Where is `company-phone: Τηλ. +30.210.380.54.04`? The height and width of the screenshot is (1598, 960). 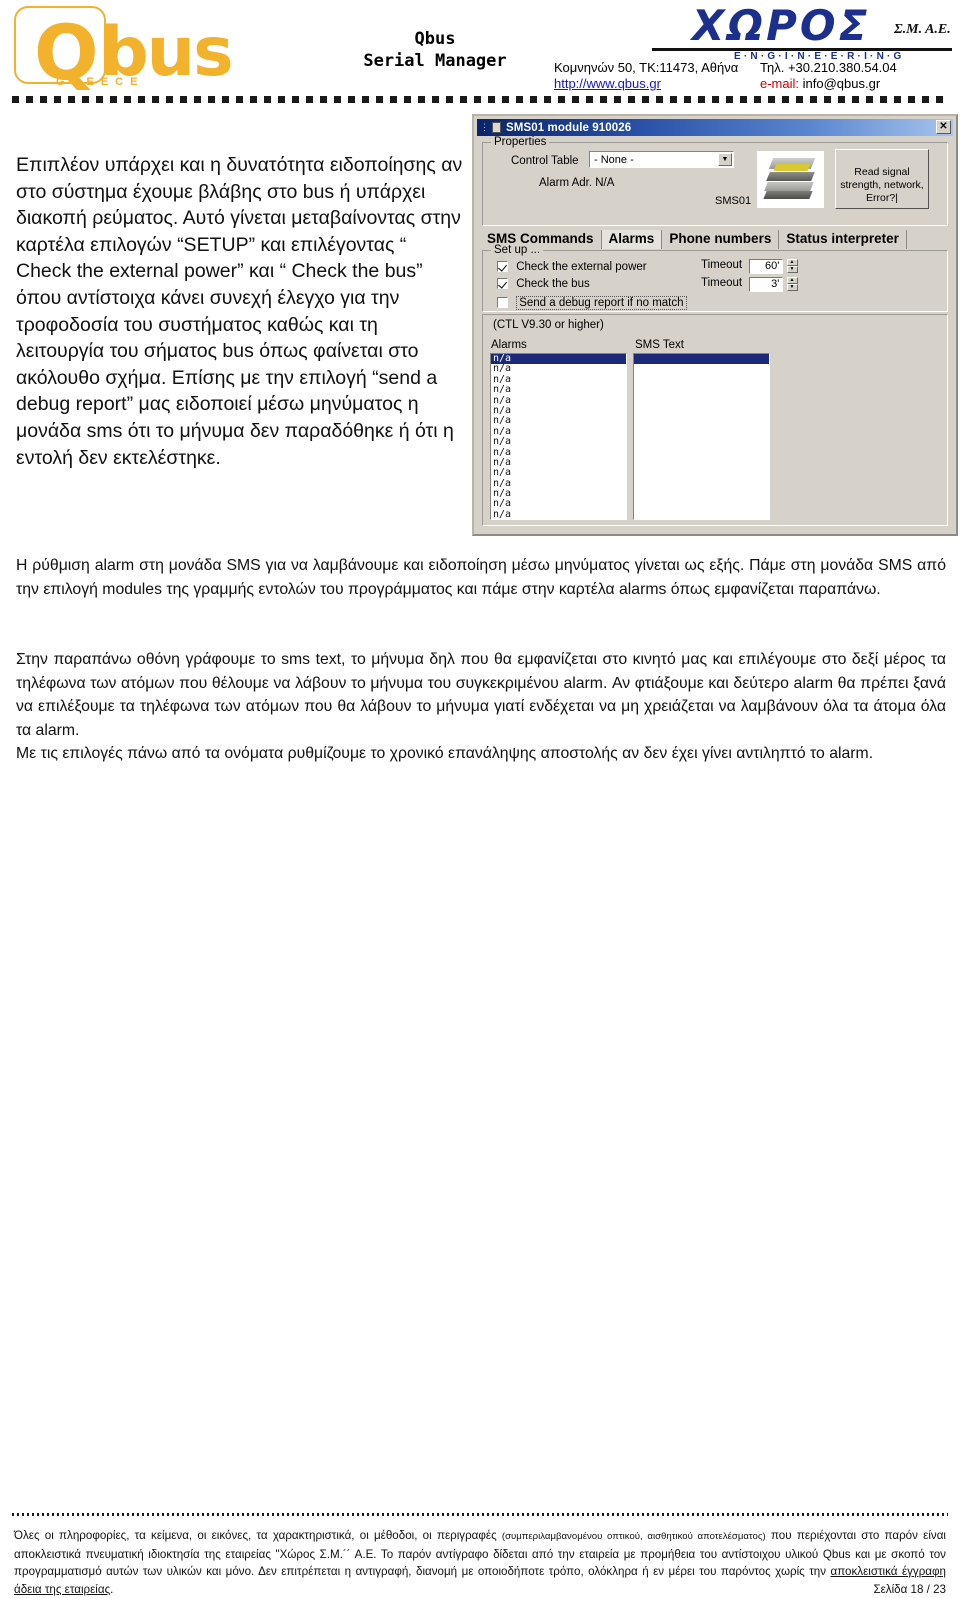 company-phone: Τηλ. +30.210.380.54.04 is located at coordinates (828, 68).